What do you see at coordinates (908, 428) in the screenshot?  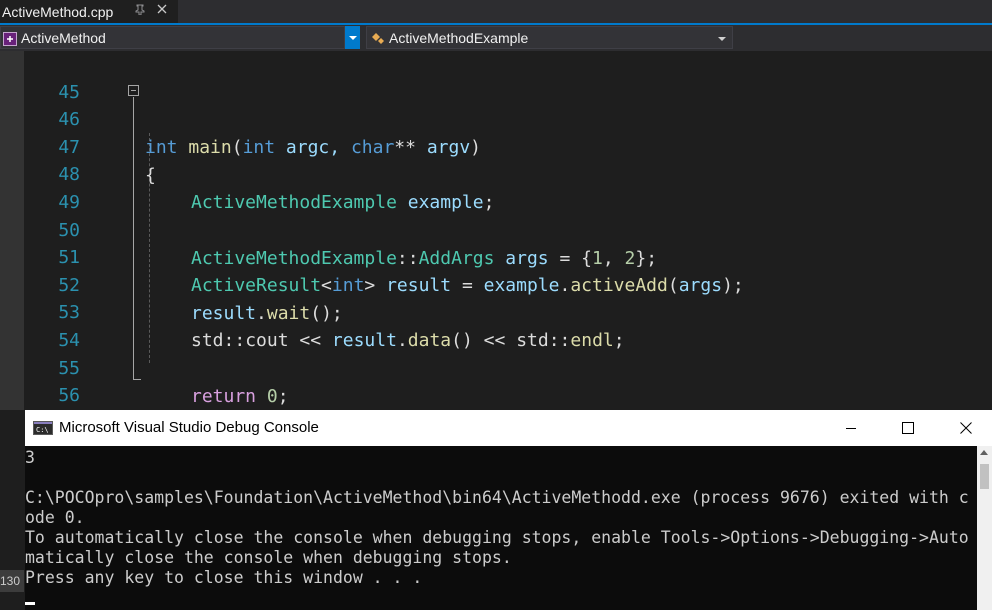 I see `maximize-button` at bounding box center [908, 428].